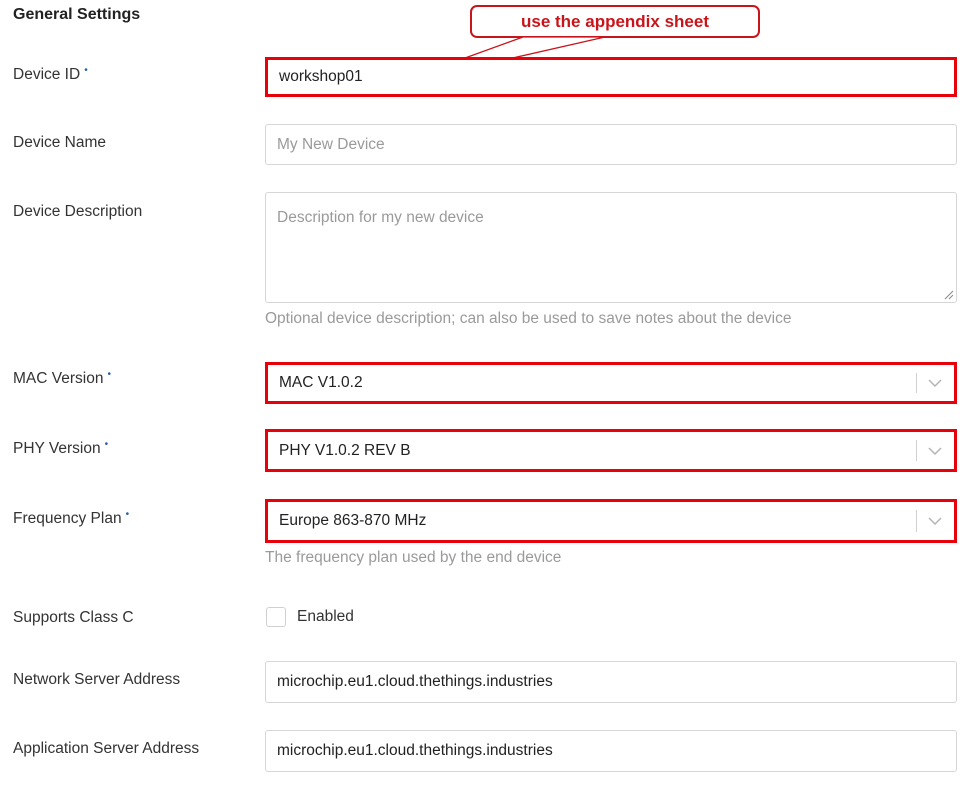  Describe the element at coordinates (353, 520) in the screenshot. I see `frequency-plan-value: Europe 863-870 MHz` at that location.